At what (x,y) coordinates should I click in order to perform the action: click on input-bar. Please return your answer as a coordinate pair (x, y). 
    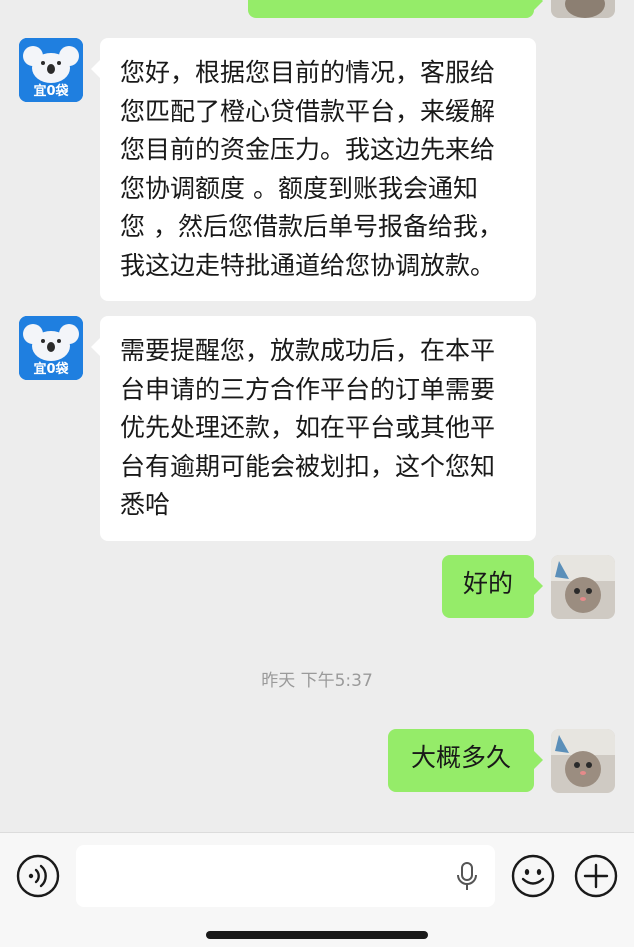
    Looking at the image, I should click on (317, 889).